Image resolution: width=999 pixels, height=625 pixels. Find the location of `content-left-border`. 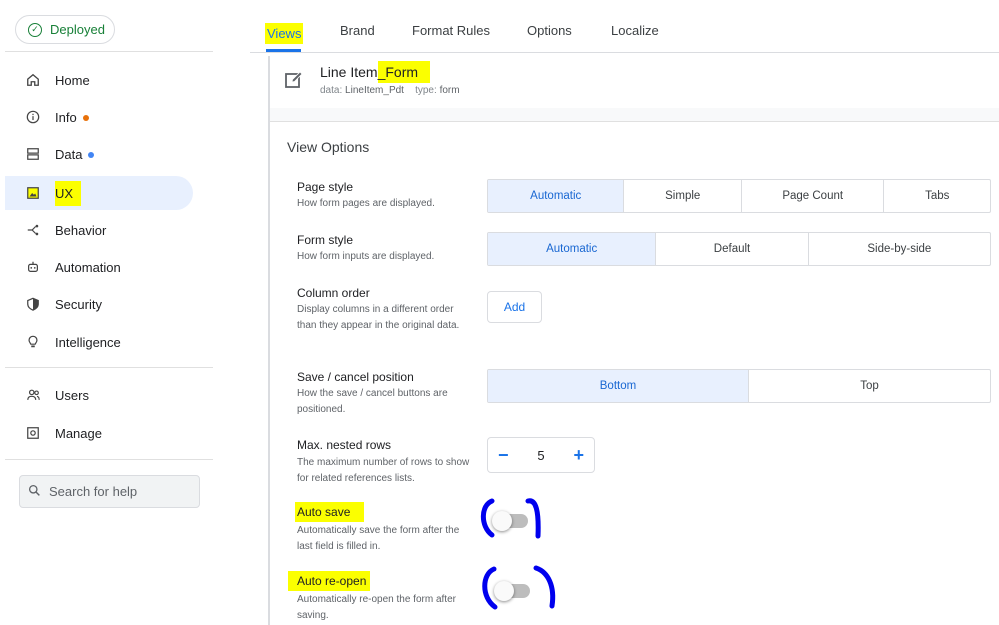

content-left-border is located at coordinates (269, 340).